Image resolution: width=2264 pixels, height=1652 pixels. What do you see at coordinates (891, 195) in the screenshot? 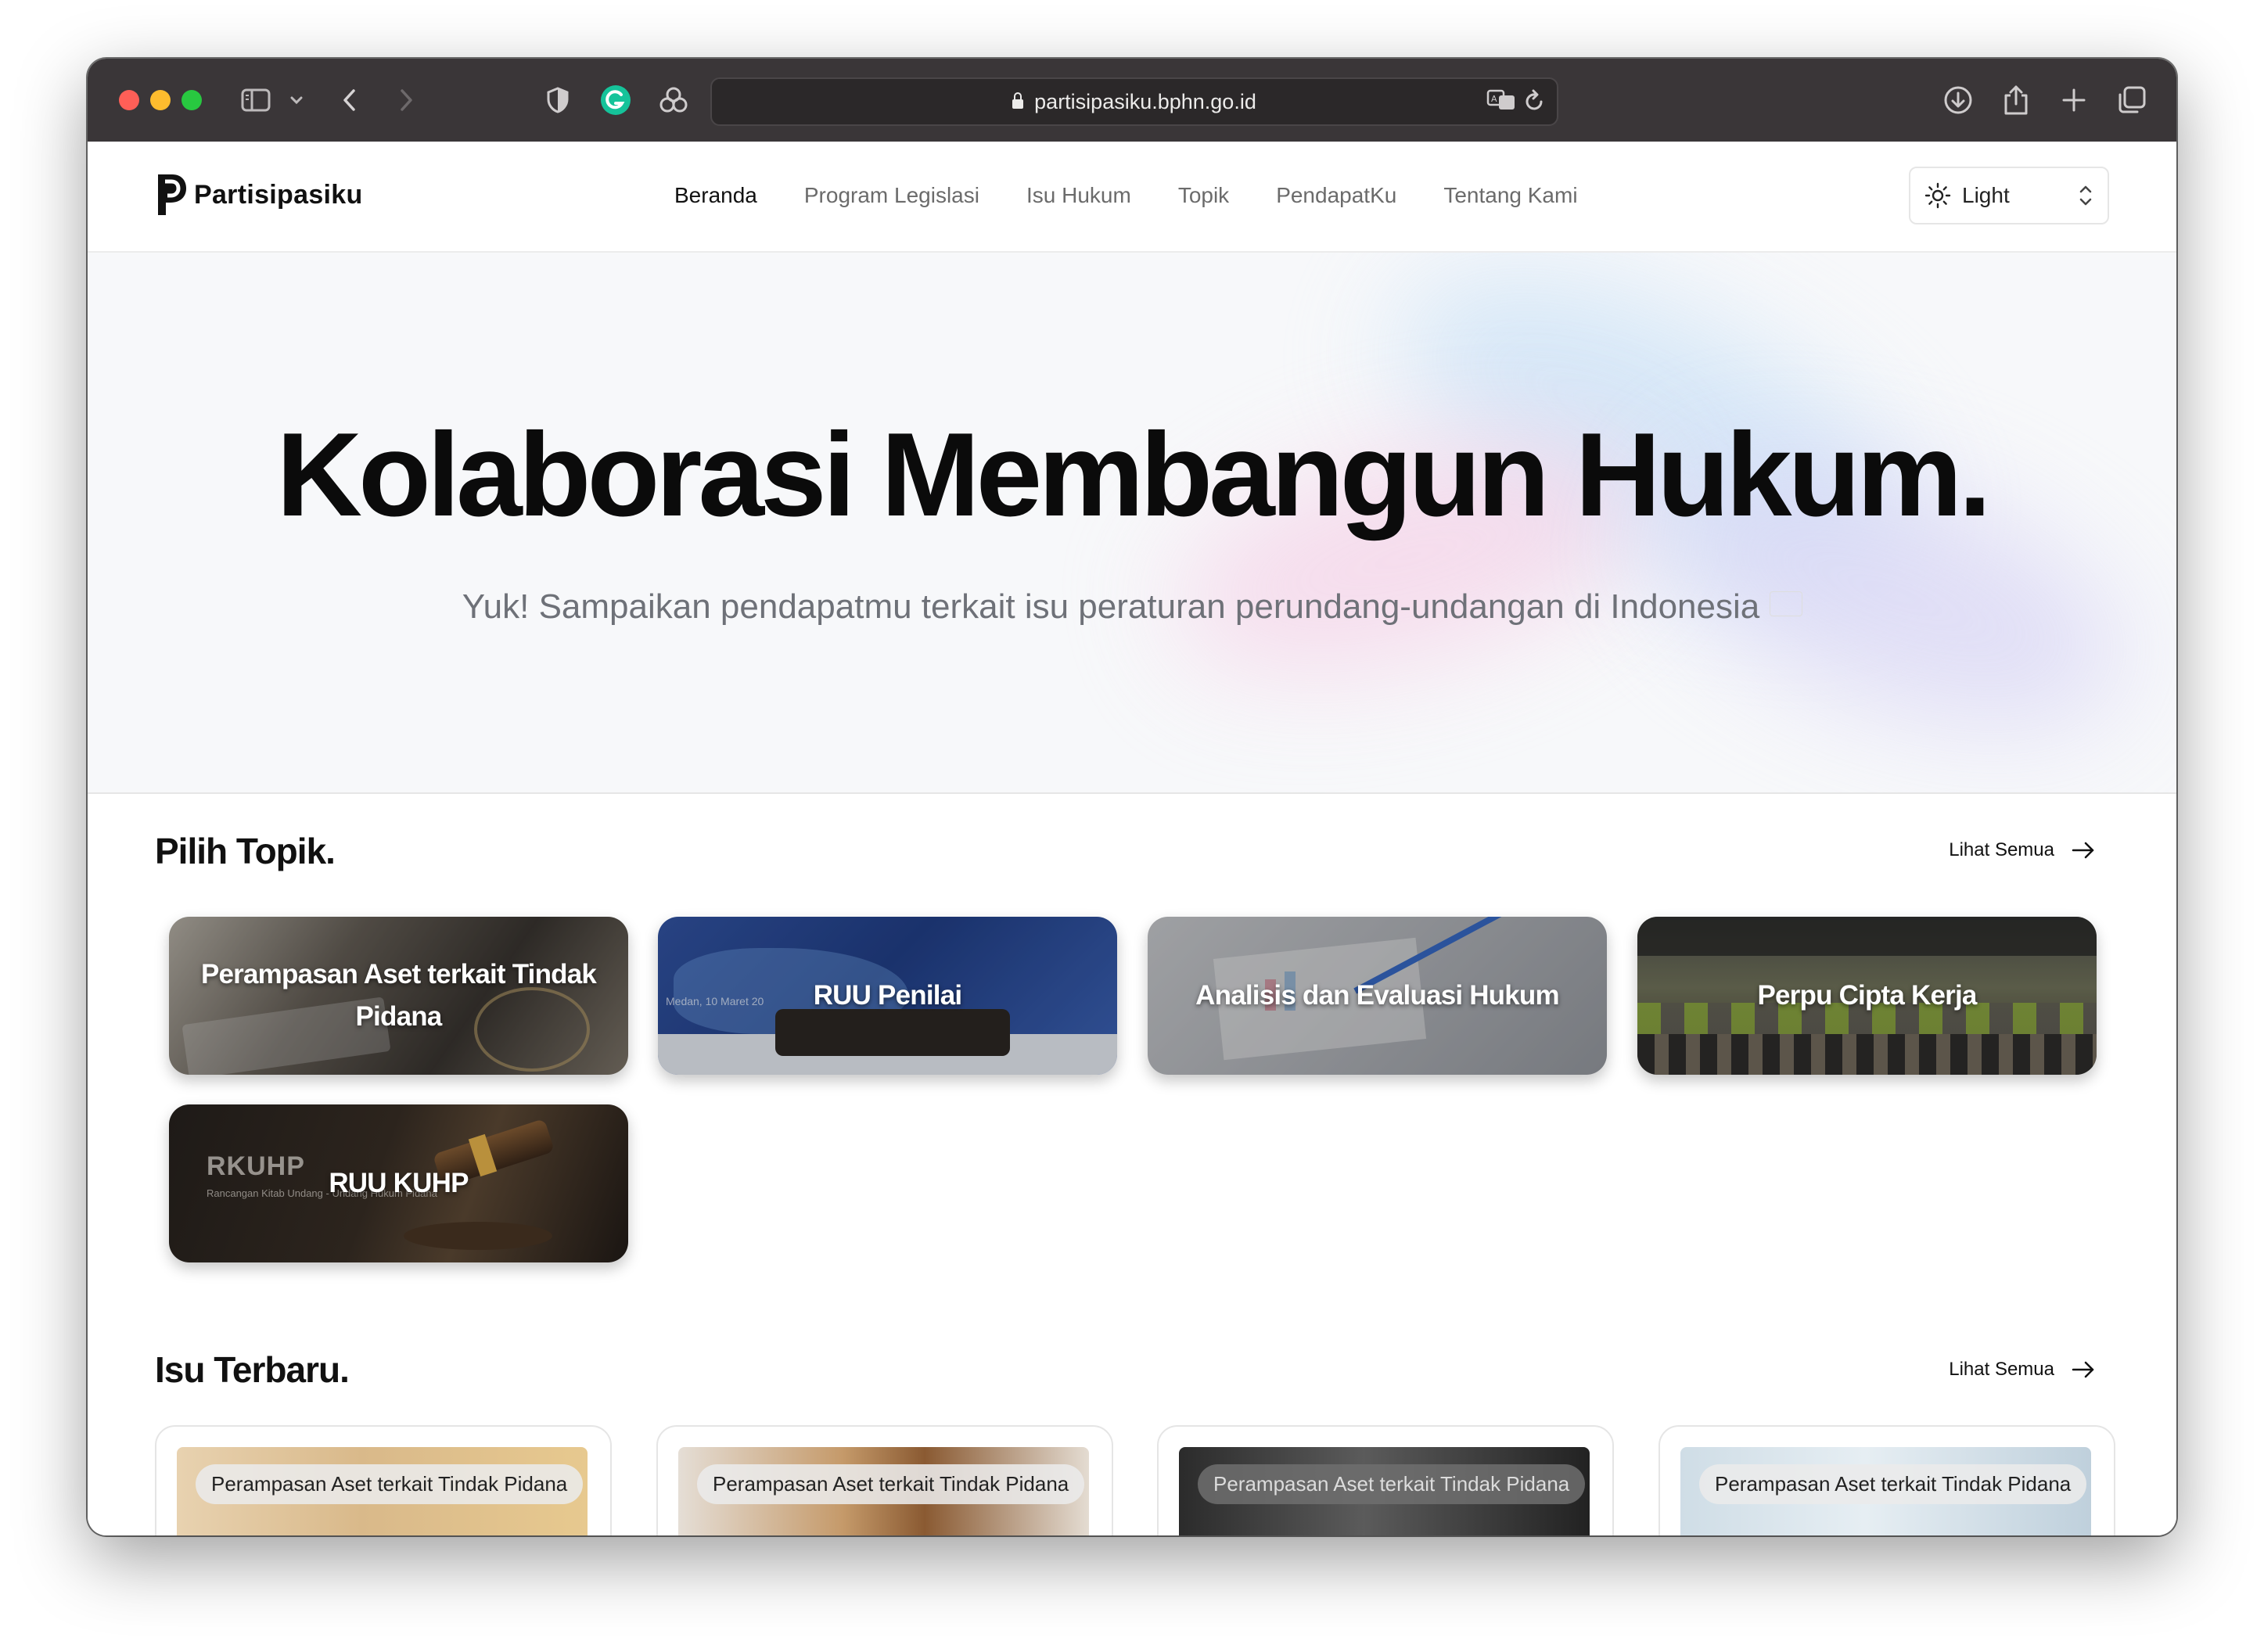
I see `nav-program-legislasi: Program Legislasi` at bounding box center [891, 195].